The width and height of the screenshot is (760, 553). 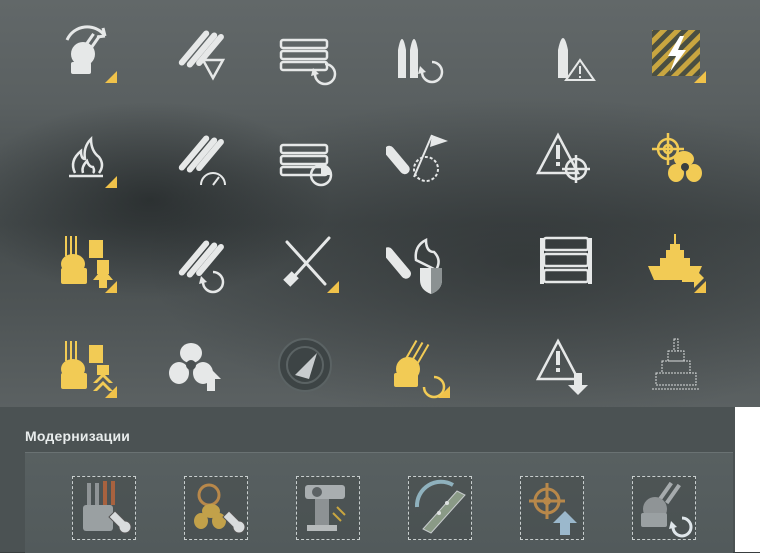 I want to click on helm-propeller-icon, so click(x=677, y=160).